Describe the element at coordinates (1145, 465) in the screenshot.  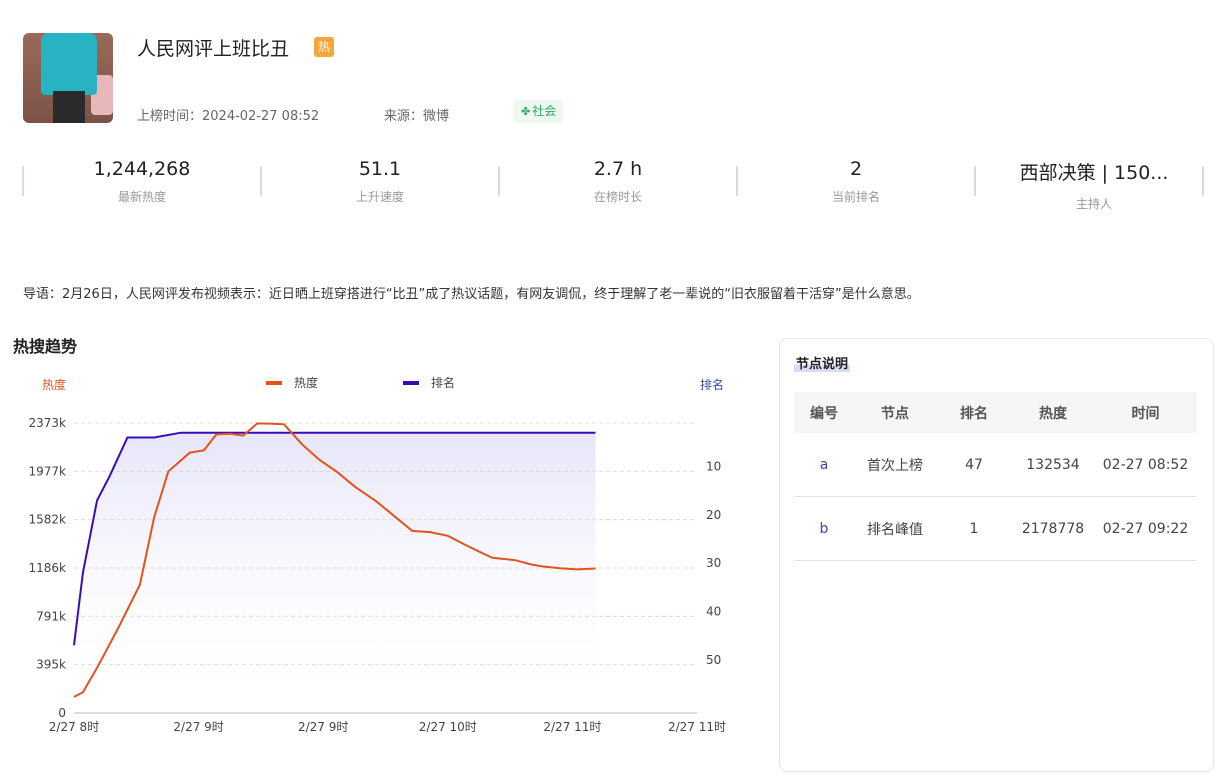
I see `node-time: 02-27 08:52` at that location.